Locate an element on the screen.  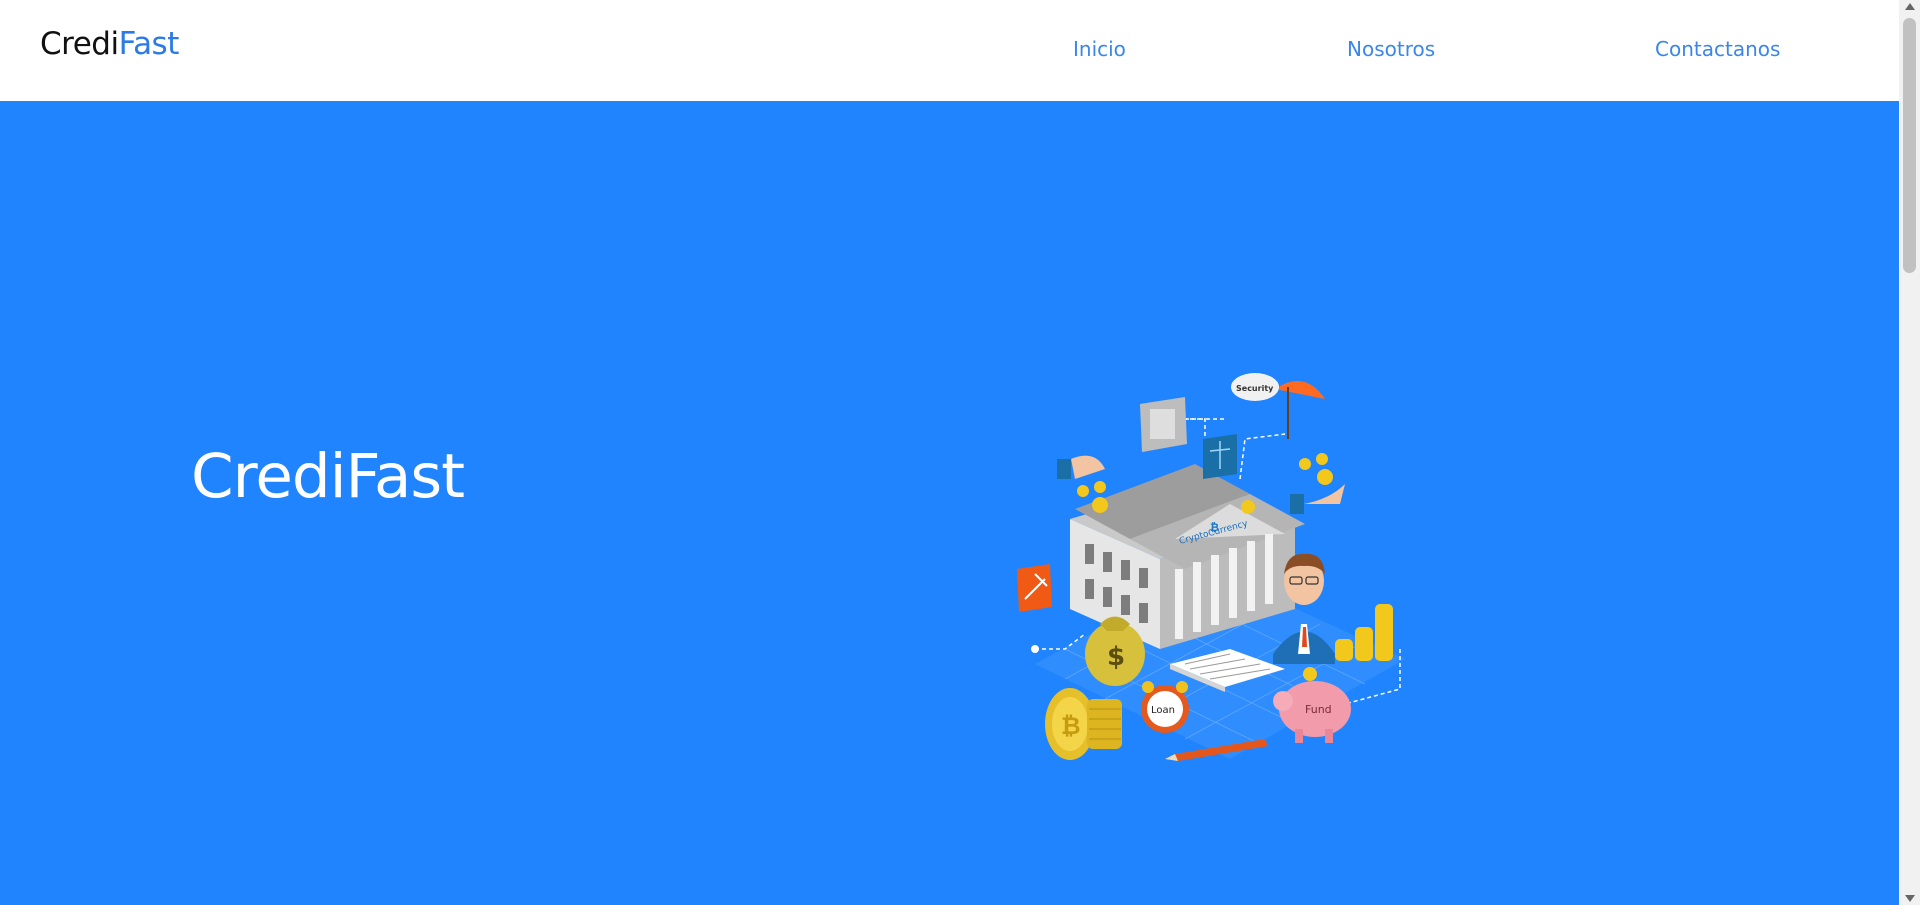
gavel-card-icon is located at coordinates (1034, 588).